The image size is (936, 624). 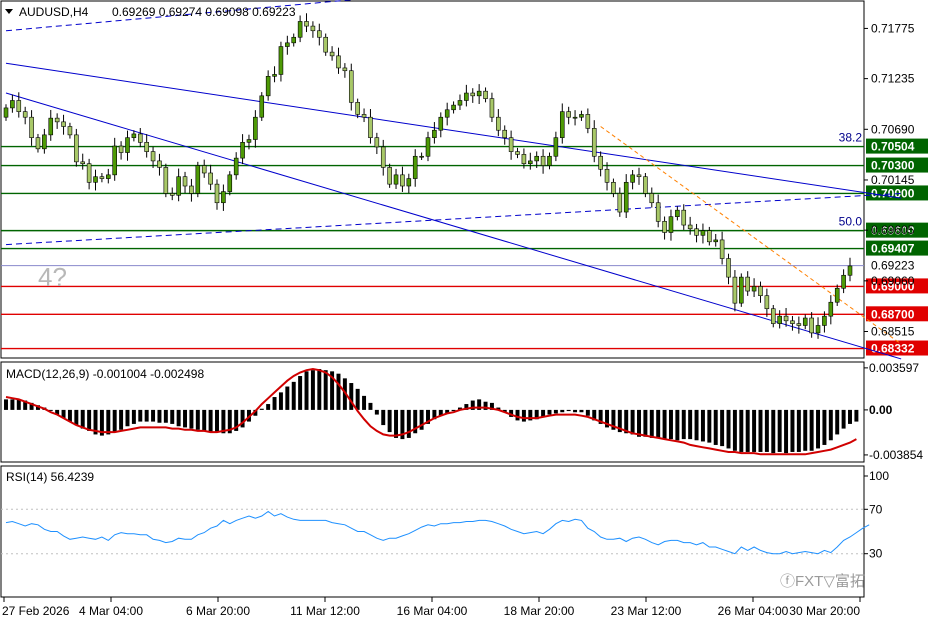 What do you see at coordinates (52, 277) in the screenshot?
I see `watermark: 4?` at bounding box center [52, 277].